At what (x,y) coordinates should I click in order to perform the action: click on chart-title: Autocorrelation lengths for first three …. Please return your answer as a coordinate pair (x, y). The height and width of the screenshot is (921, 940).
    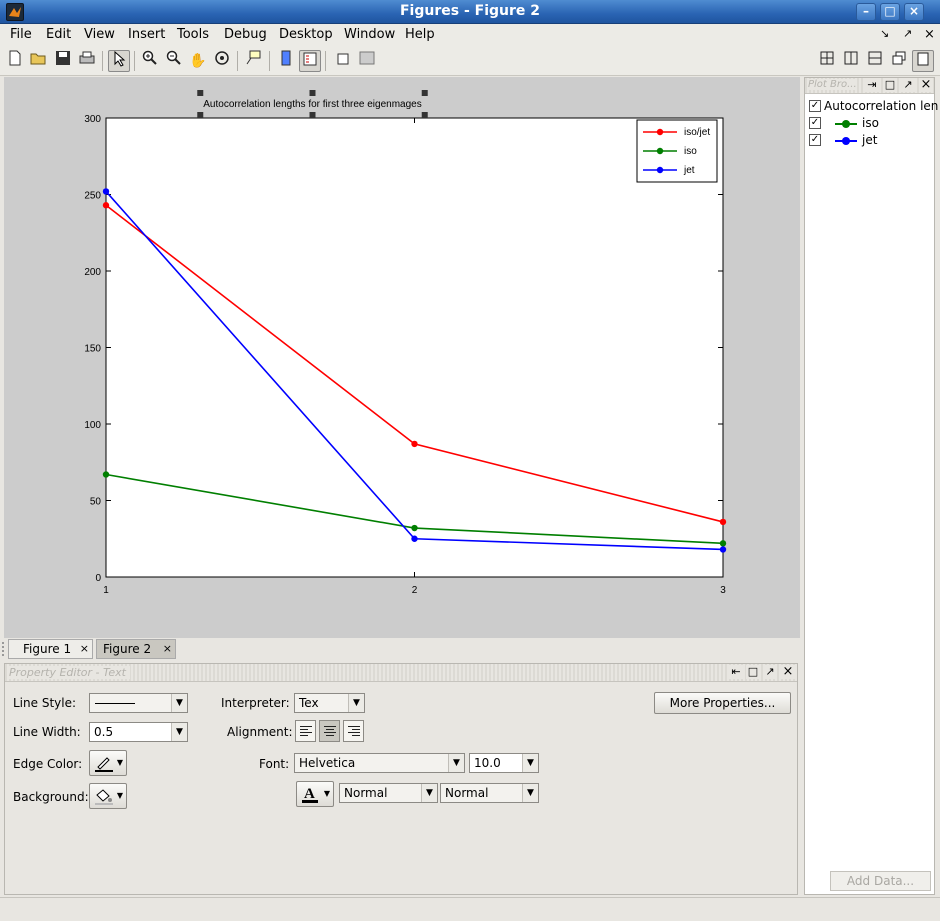
    Looking at the image, I should click on (312, 104).